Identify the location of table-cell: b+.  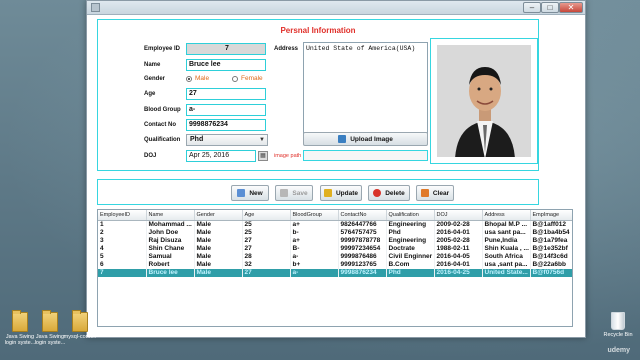
(314, 264).